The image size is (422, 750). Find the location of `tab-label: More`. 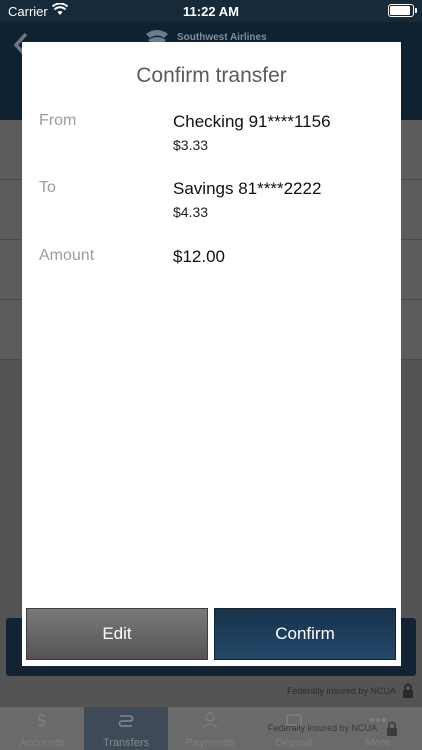

tab-label: More is located at coordinates (378, 743).